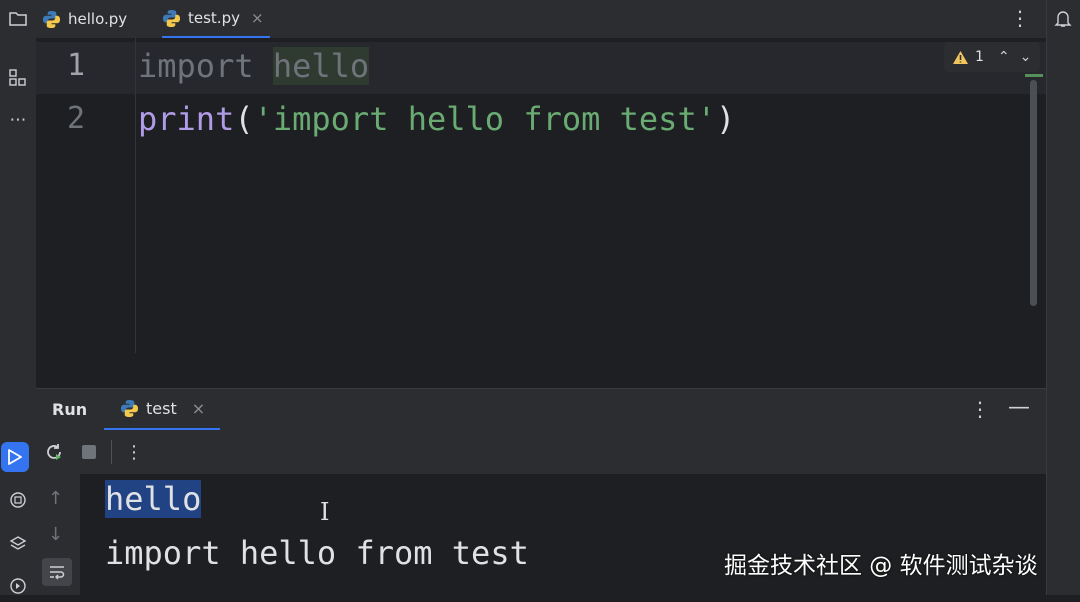 The width and height of the screenshot is (1080, 602). What do you see at coordinates (76, 118) in the screenshot?
I see `line-number: 2` at bounding box center [76, 118].